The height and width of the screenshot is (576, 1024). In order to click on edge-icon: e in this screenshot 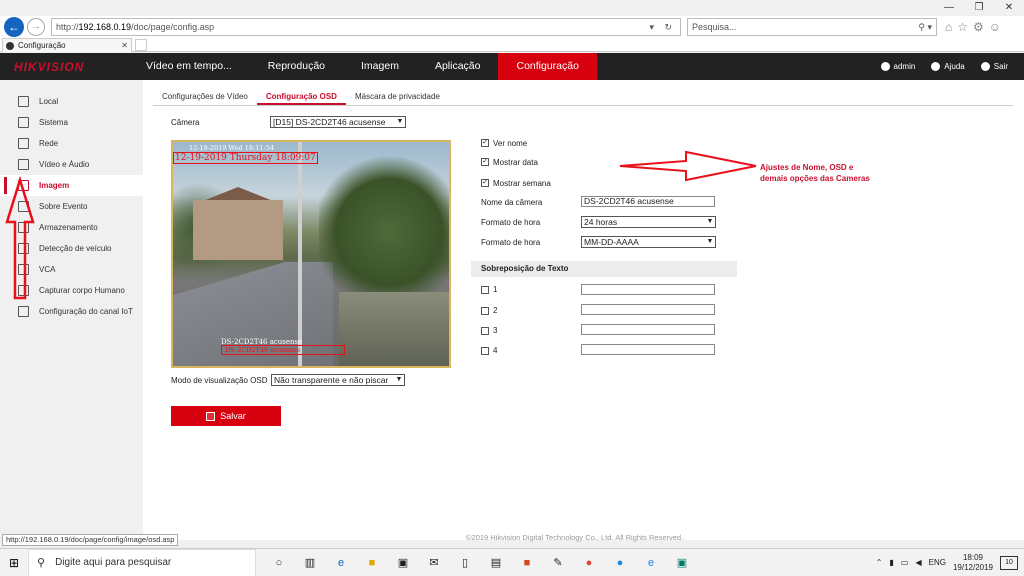, I will do `click(341, 563)`.